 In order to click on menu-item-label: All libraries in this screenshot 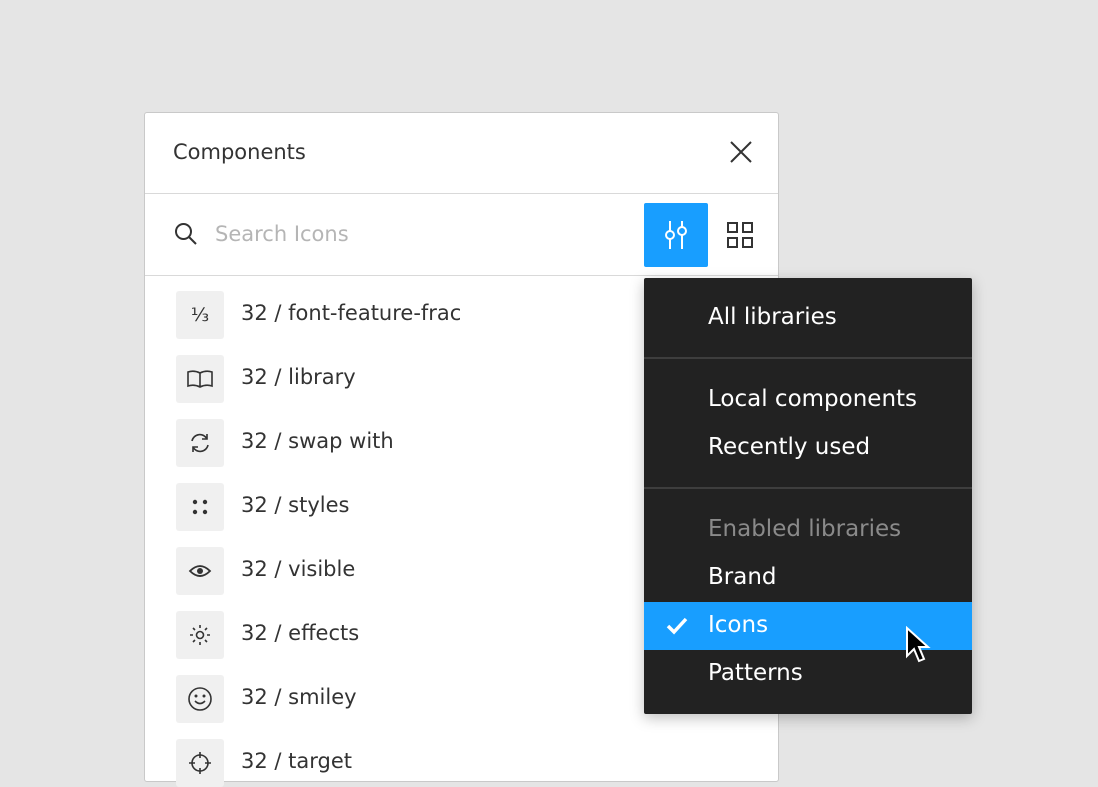, I will do `click(772, 317)`.